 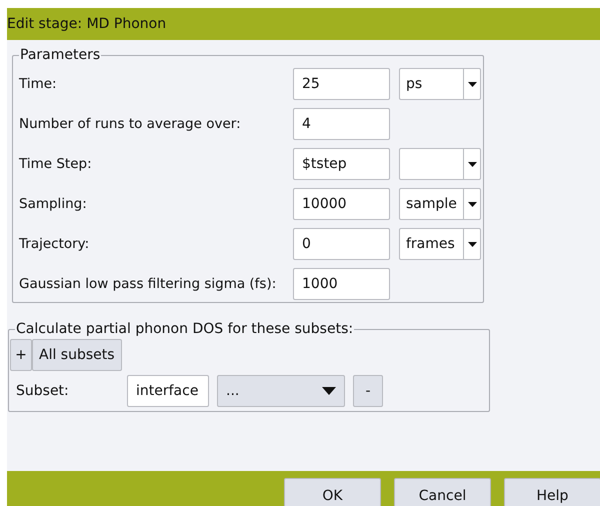 I want to click on input-field: 0, so click(x=341, y=244).